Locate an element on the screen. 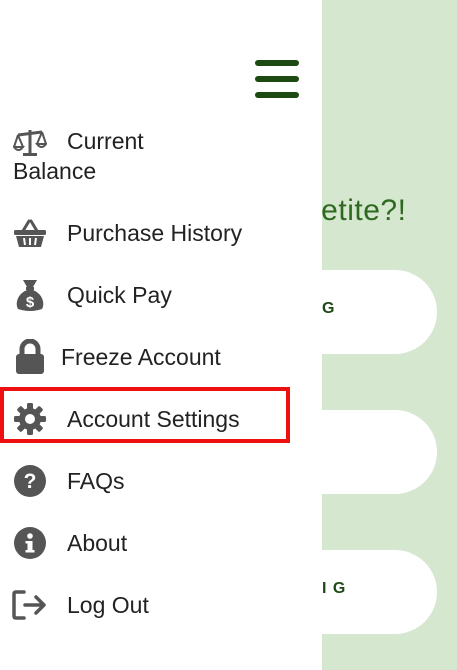  basket-icon is located at coordinates (30, 233).